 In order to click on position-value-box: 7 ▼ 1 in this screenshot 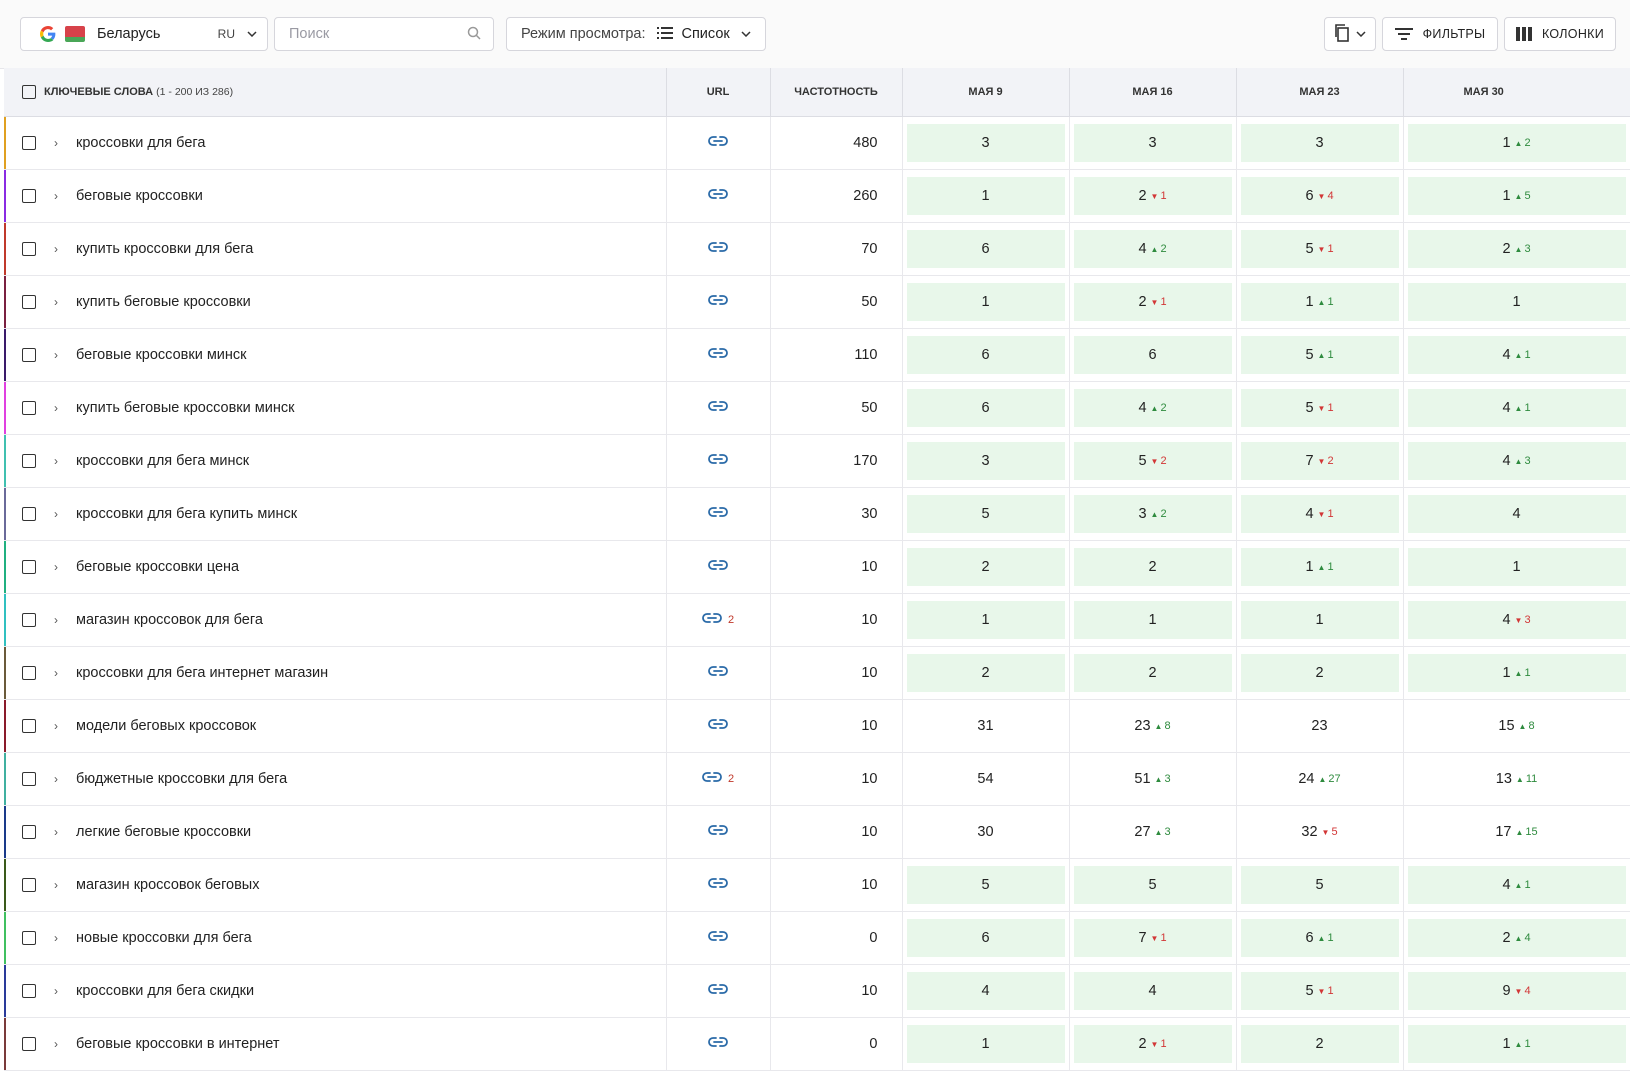, I will do `click(1152, 938)`.